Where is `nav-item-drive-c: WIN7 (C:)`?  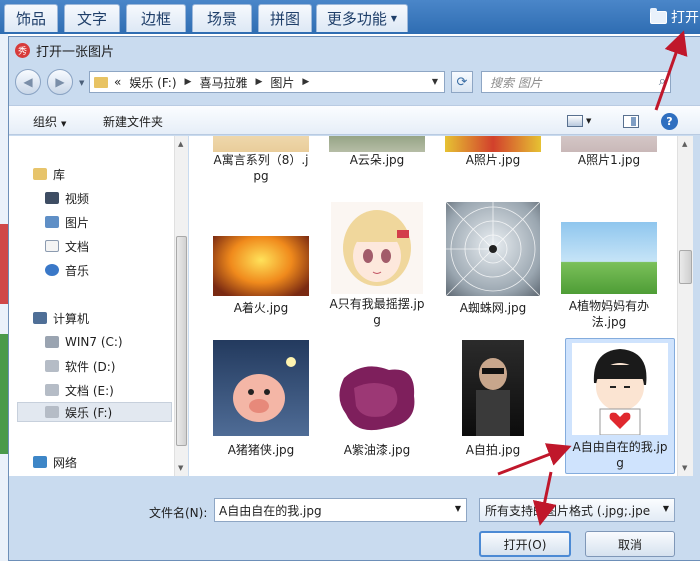 nav-item-drive-c: WIN7 (C:) is located at coordinates (109, 342).